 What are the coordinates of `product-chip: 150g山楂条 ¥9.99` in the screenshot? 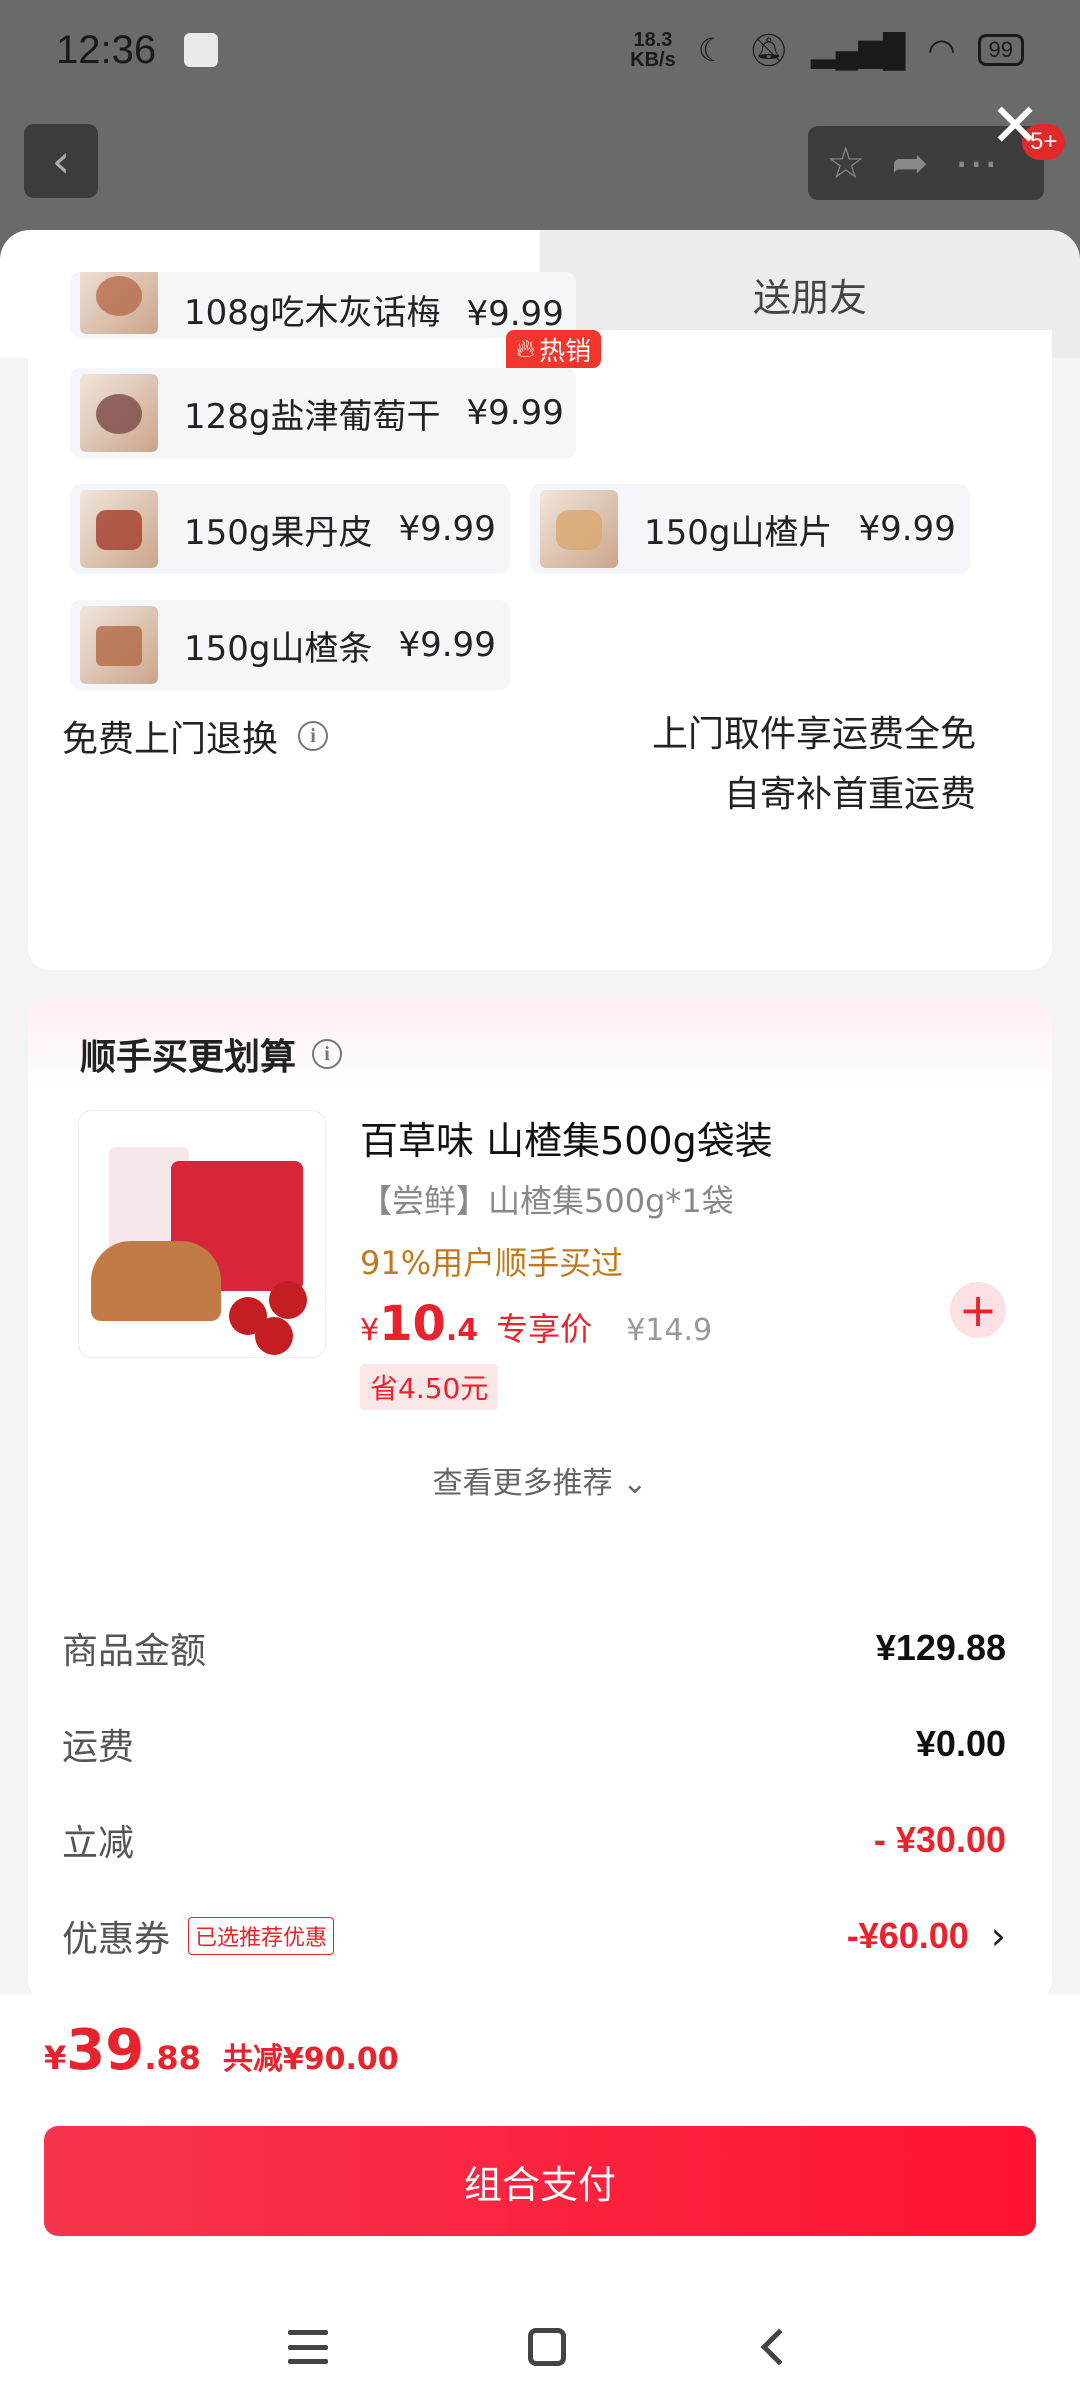 It's located at (290, 645).